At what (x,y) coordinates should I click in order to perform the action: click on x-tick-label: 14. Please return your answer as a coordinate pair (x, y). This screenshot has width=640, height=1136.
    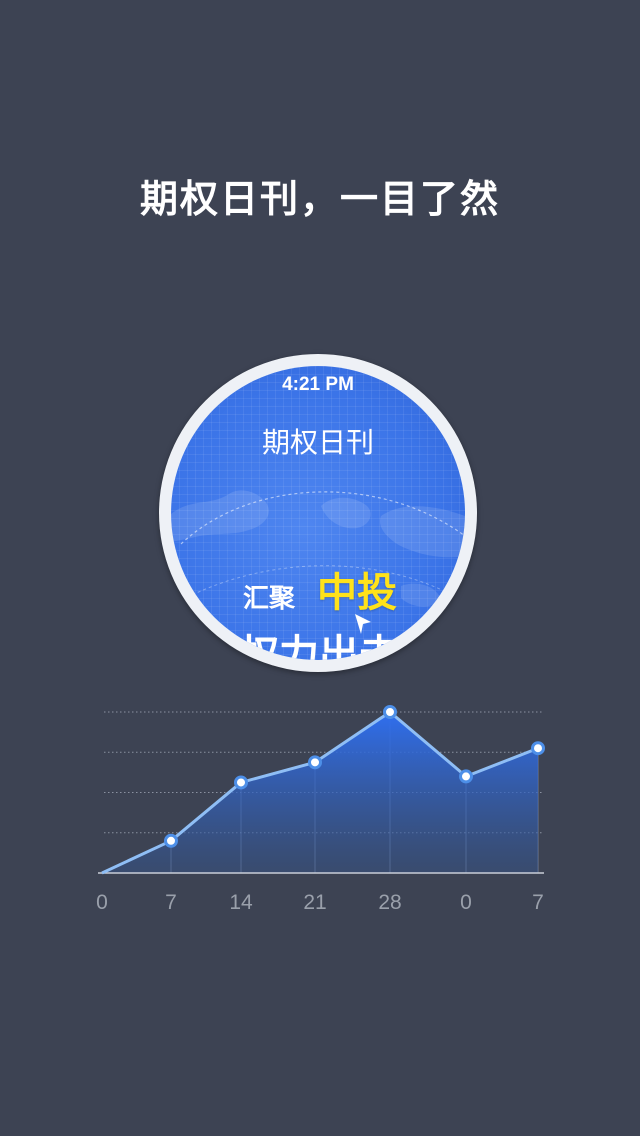
    Looking at the image, I should click on (241, 902).